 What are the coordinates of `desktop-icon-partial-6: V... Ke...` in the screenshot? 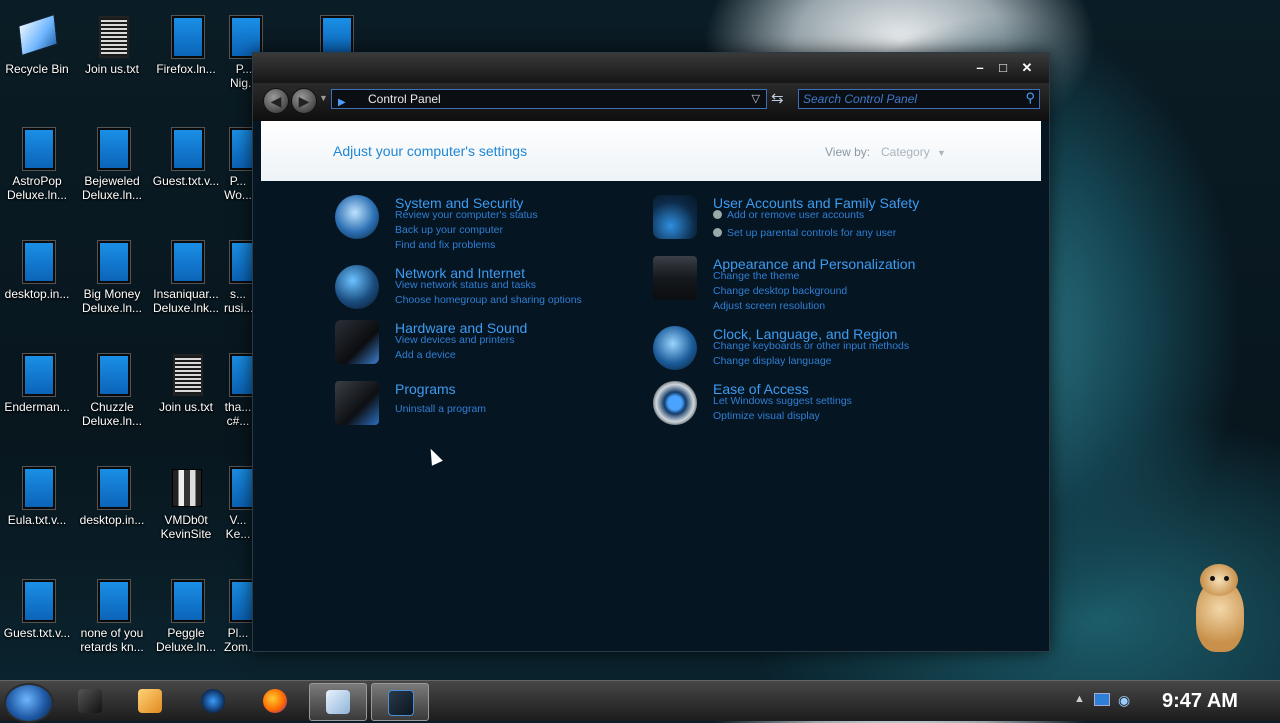 It's located at (238, 500).